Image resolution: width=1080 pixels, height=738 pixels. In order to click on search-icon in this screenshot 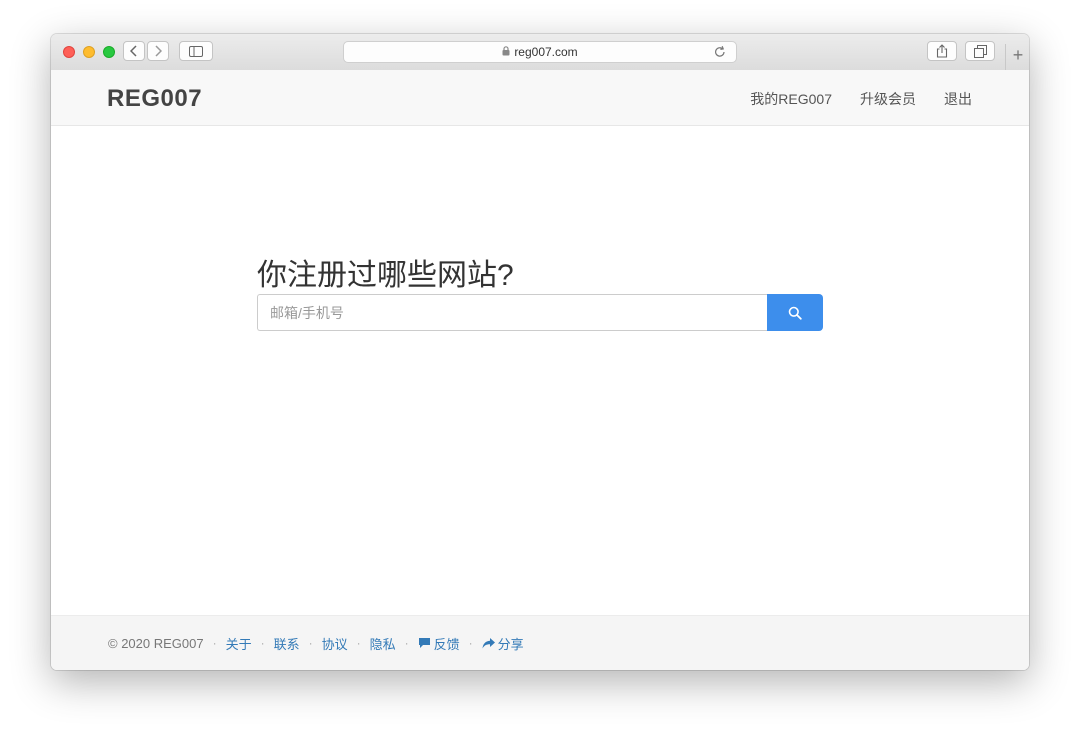, I will do `click(795, 313)`.